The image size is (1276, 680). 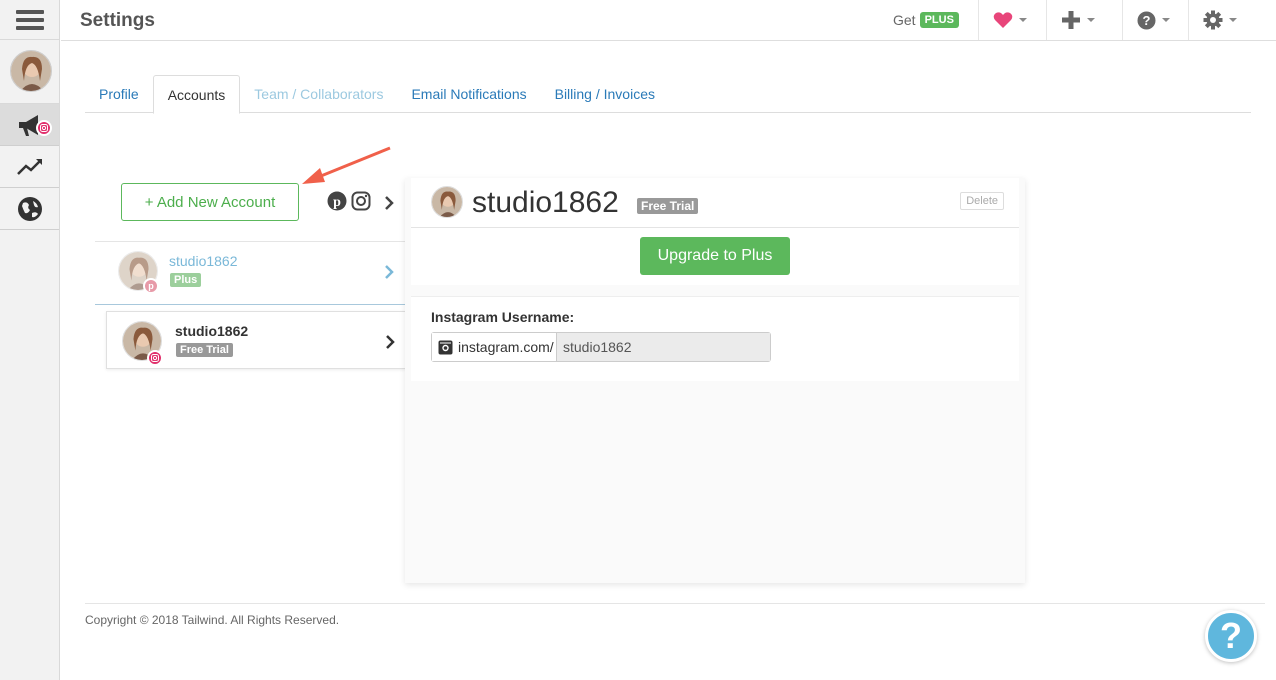 I want to click on username-form: Instagram Username: instagram.com/, so click(x=715, y=338).